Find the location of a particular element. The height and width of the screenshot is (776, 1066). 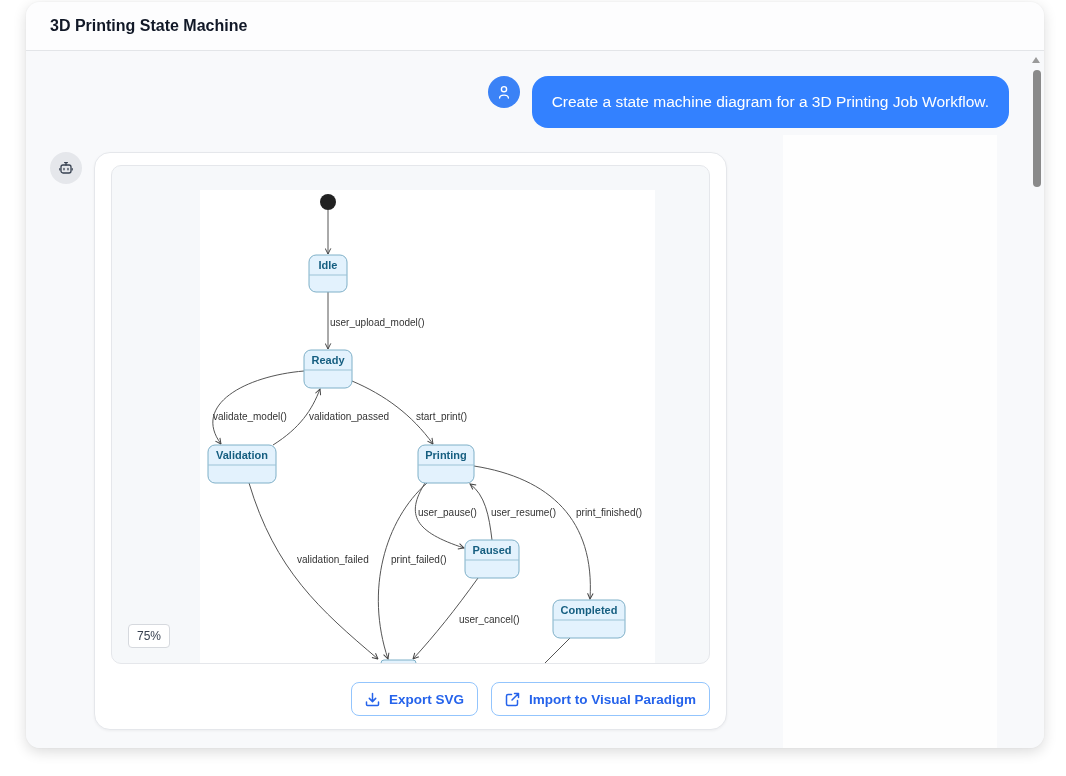

scrollbar-thumb is located at coordinates (1037, 128).